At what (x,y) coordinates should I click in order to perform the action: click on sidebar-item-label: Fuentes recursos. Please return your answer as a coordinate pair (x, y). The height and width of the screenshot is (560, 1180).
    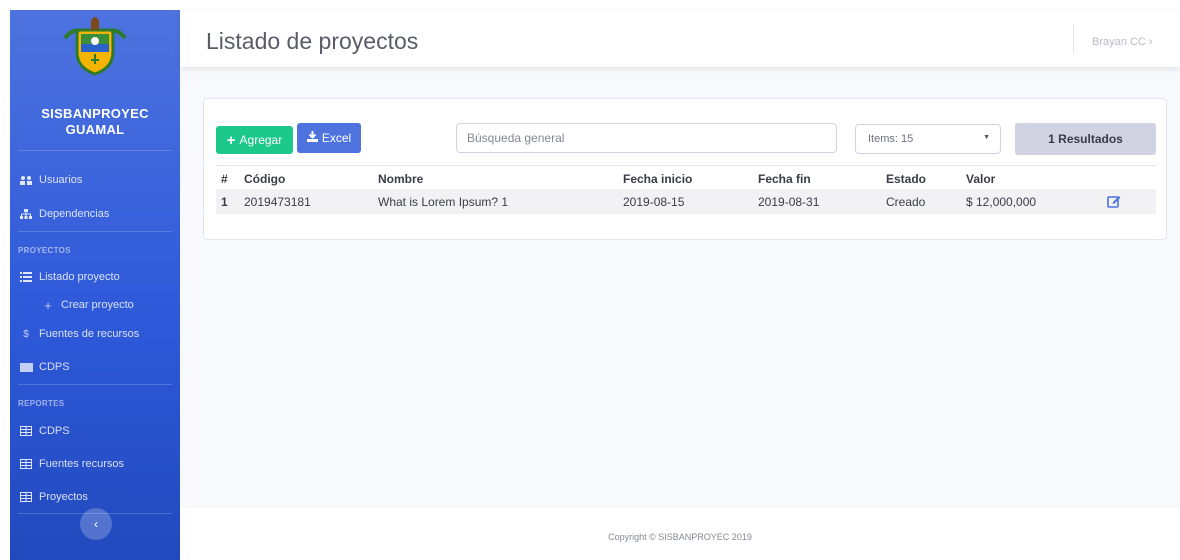
    Looking at the image, I should click on (81, 464).